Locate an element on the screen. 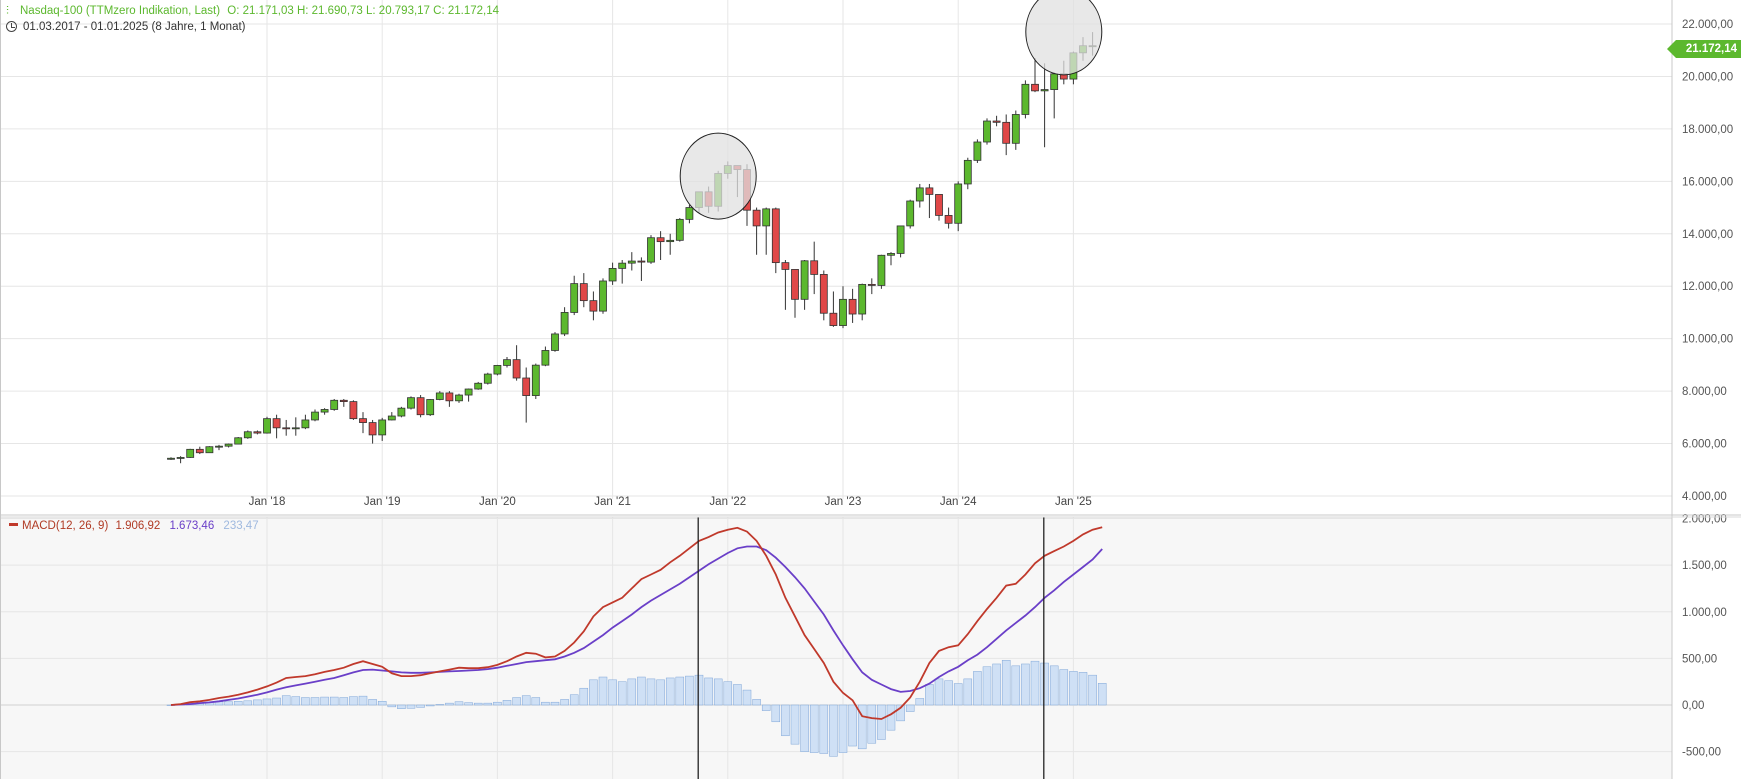 The width and height of the screenshot is (1741, 779). time-tick-label: Jan '20 is located at coordinates (497, 502).